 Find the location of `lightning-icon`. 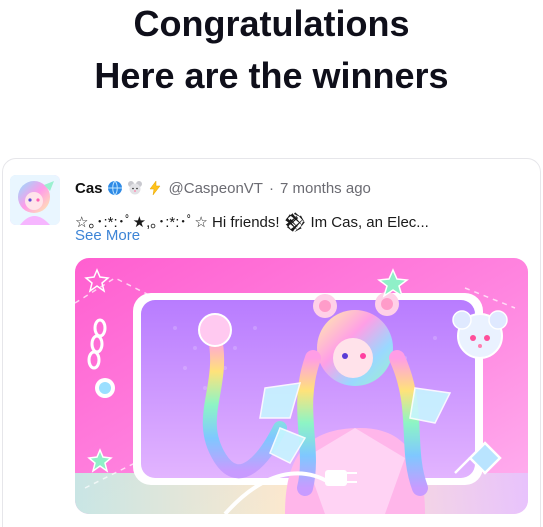

lightning-icon is located at coordinates (155, 188).